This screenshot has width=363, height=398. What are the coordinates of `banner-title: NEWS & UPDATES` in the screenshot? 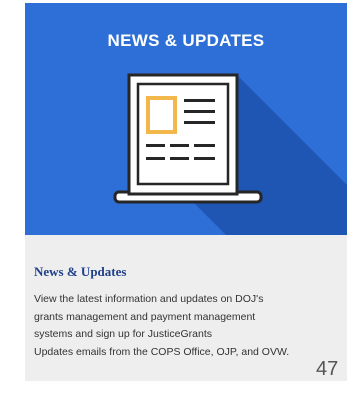 It's located at (186, 40).